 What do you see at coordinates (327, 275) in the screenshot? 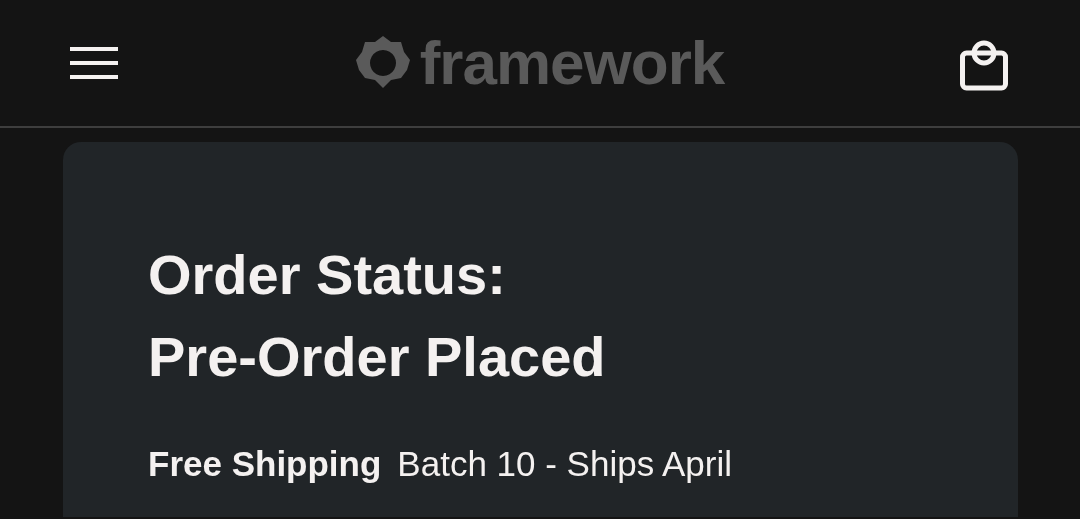
I see `order-status-heading: Order Status:` at bounding box center [327, 275].